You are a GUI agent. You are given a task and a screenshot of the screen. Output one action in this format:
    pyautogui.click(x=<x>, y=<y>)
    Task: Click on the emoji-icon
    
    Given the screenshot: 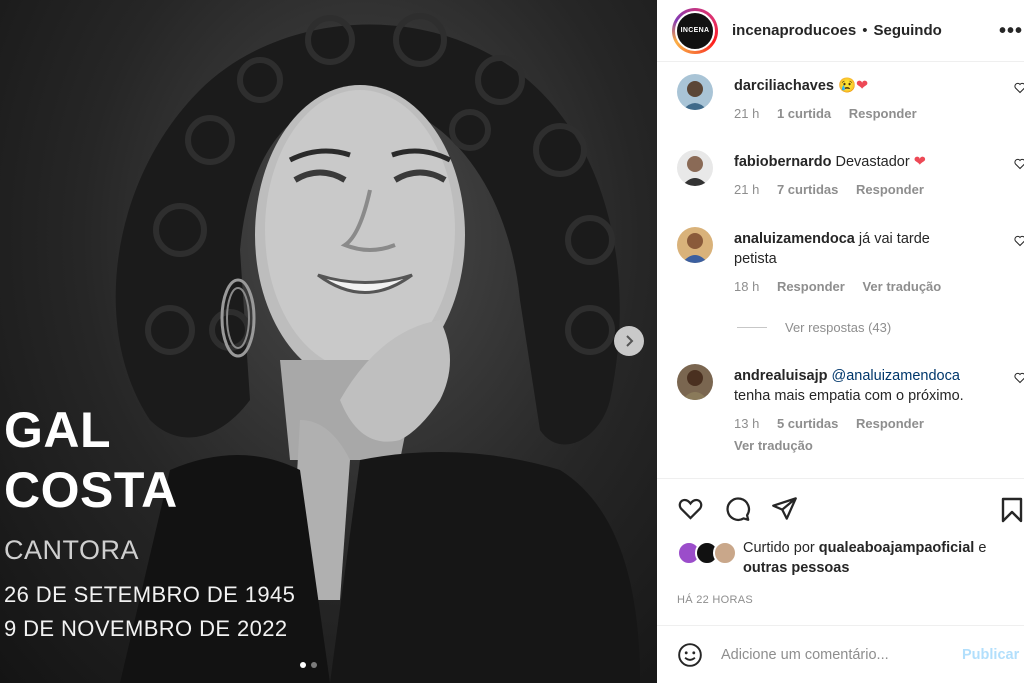 What is the action you would take?
    pyautogui.click(x=690, y=655)
    